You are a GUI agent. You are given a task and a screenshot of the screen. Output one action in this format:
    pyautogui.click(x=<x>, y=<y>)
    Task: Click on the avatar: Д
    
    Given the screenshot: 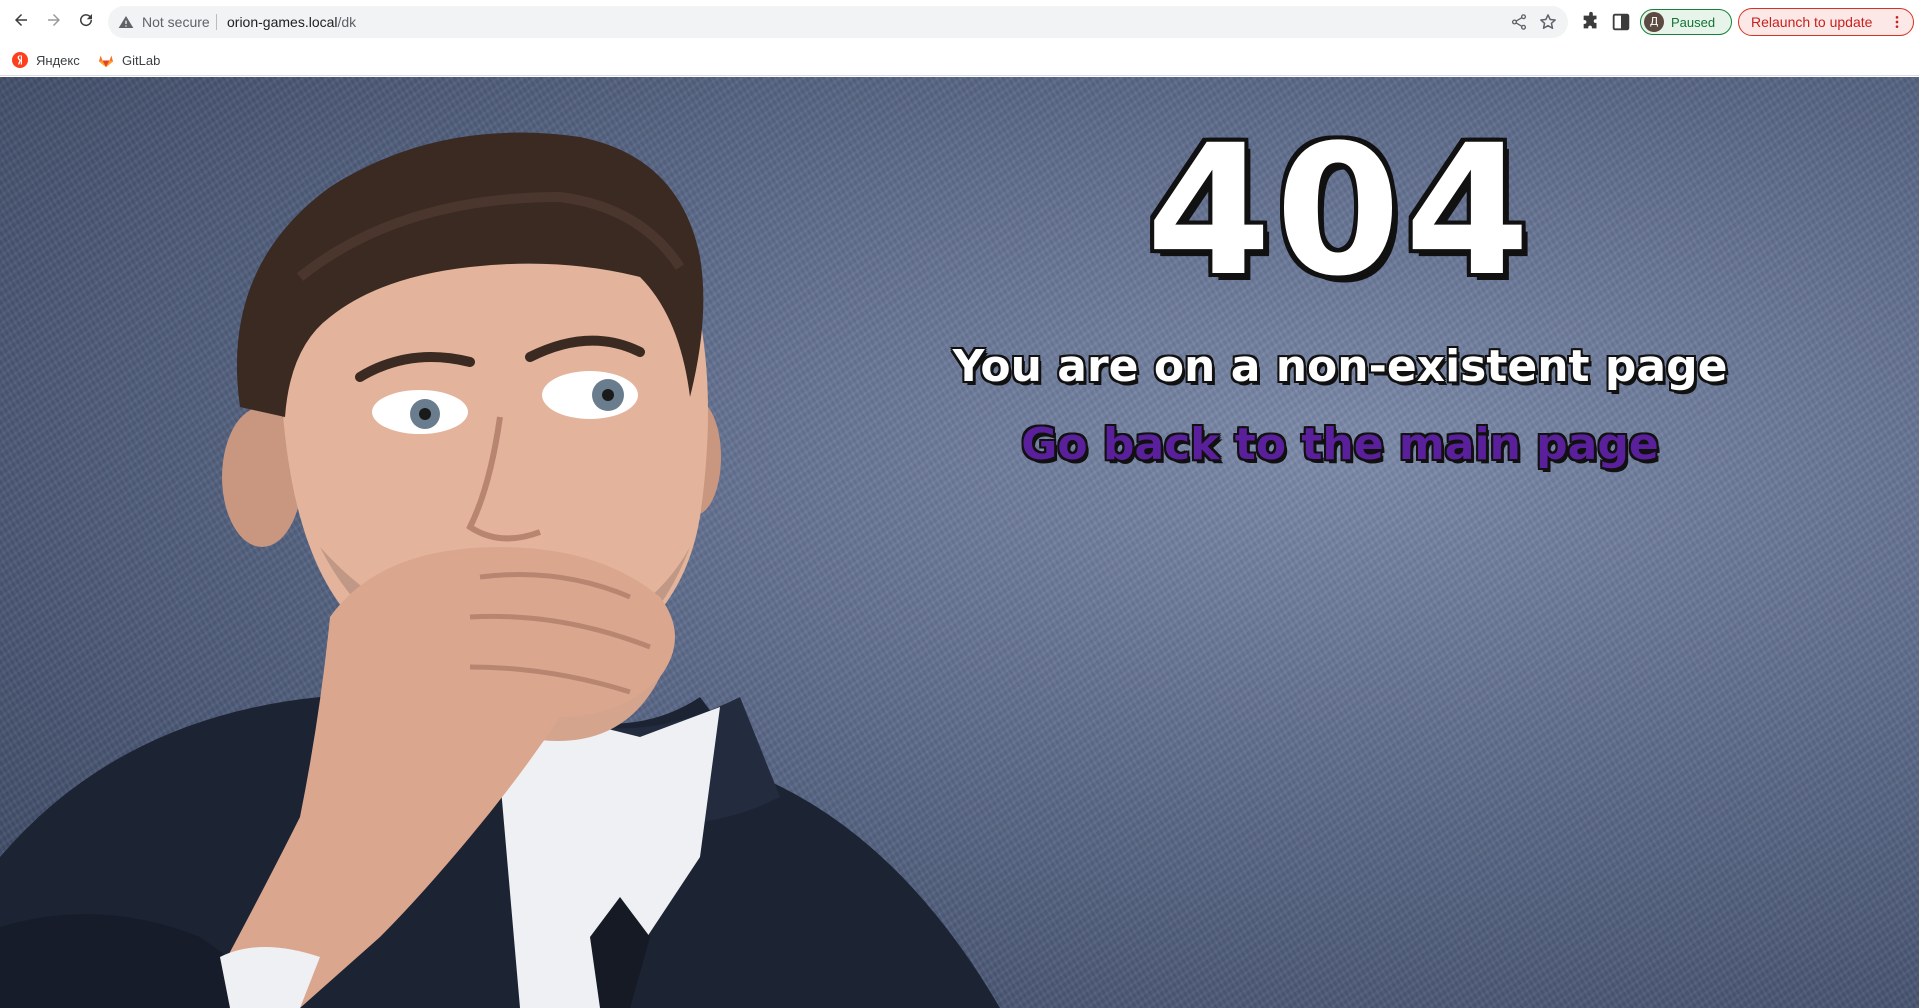 What is the action you would take?
    pyautogui.click(x=1654, y=22)
    